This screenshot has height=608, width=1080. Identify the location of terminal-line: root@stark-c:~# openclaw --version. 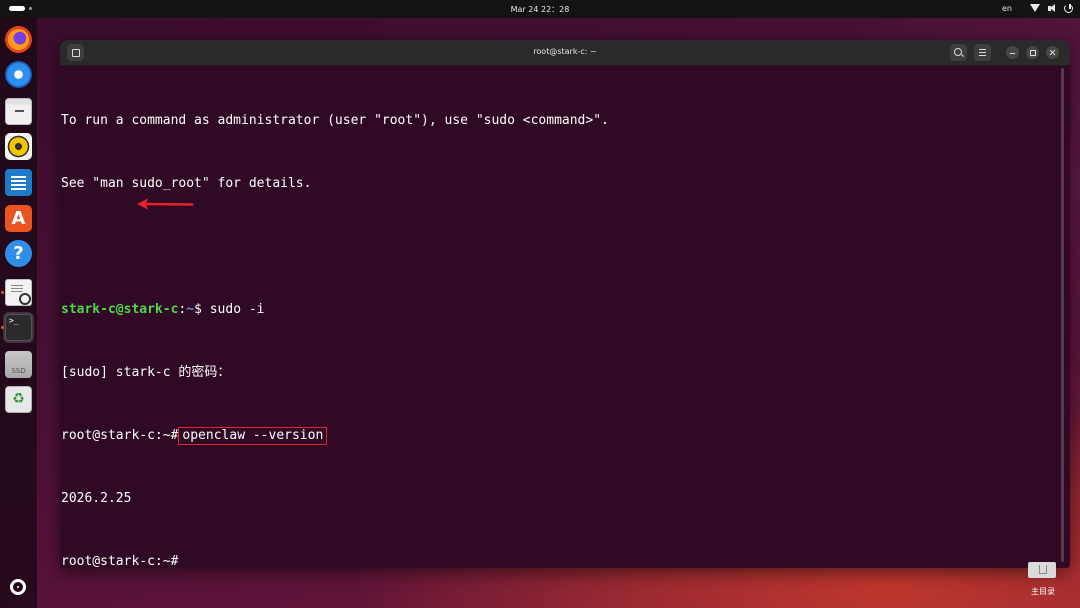
(335, 435).